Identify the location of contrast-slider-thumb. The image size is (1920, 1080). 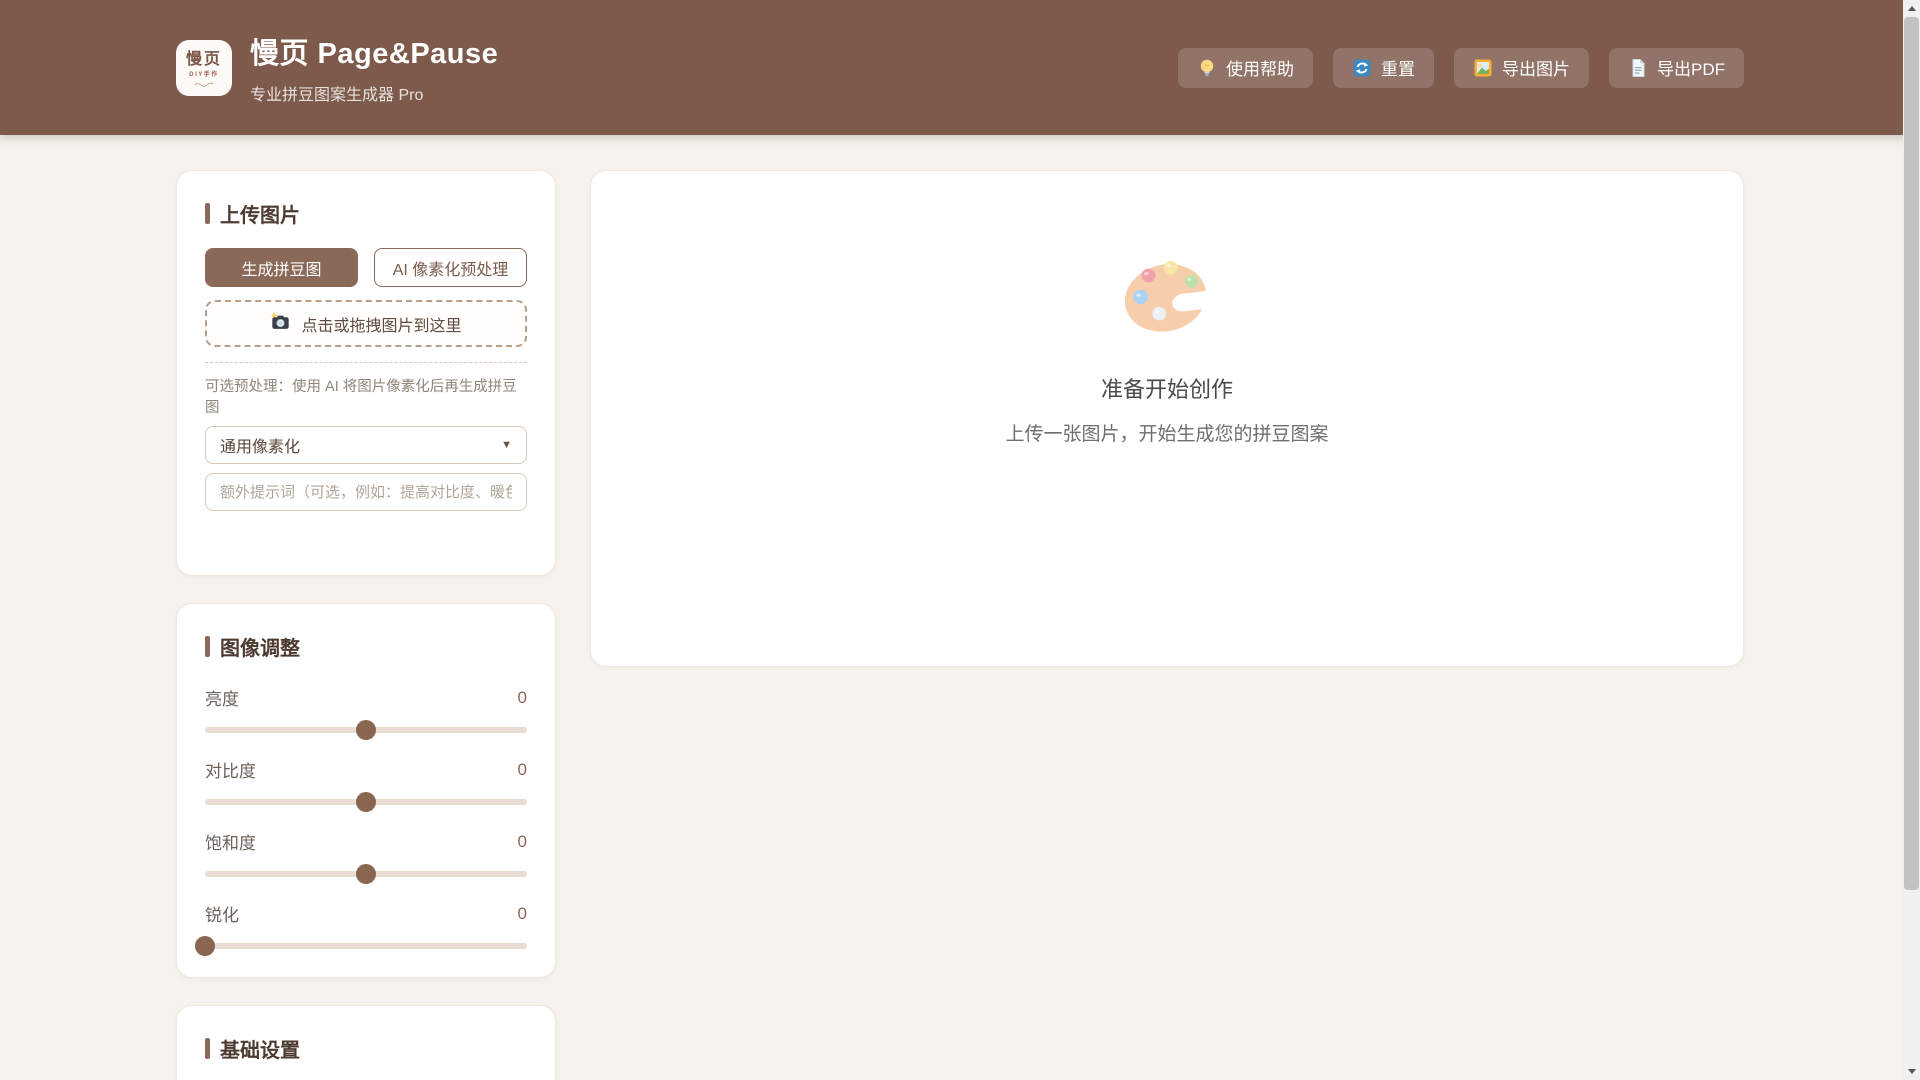
(366, 802).